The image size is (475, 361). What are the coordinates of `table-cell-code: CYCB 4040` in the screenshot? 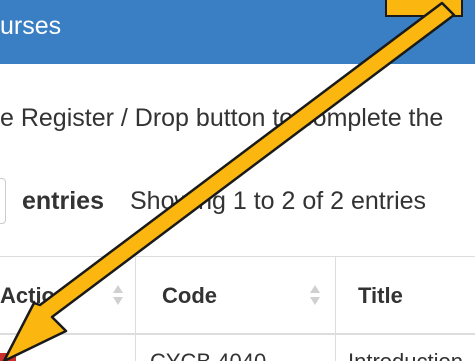 It's located at (236, 348).